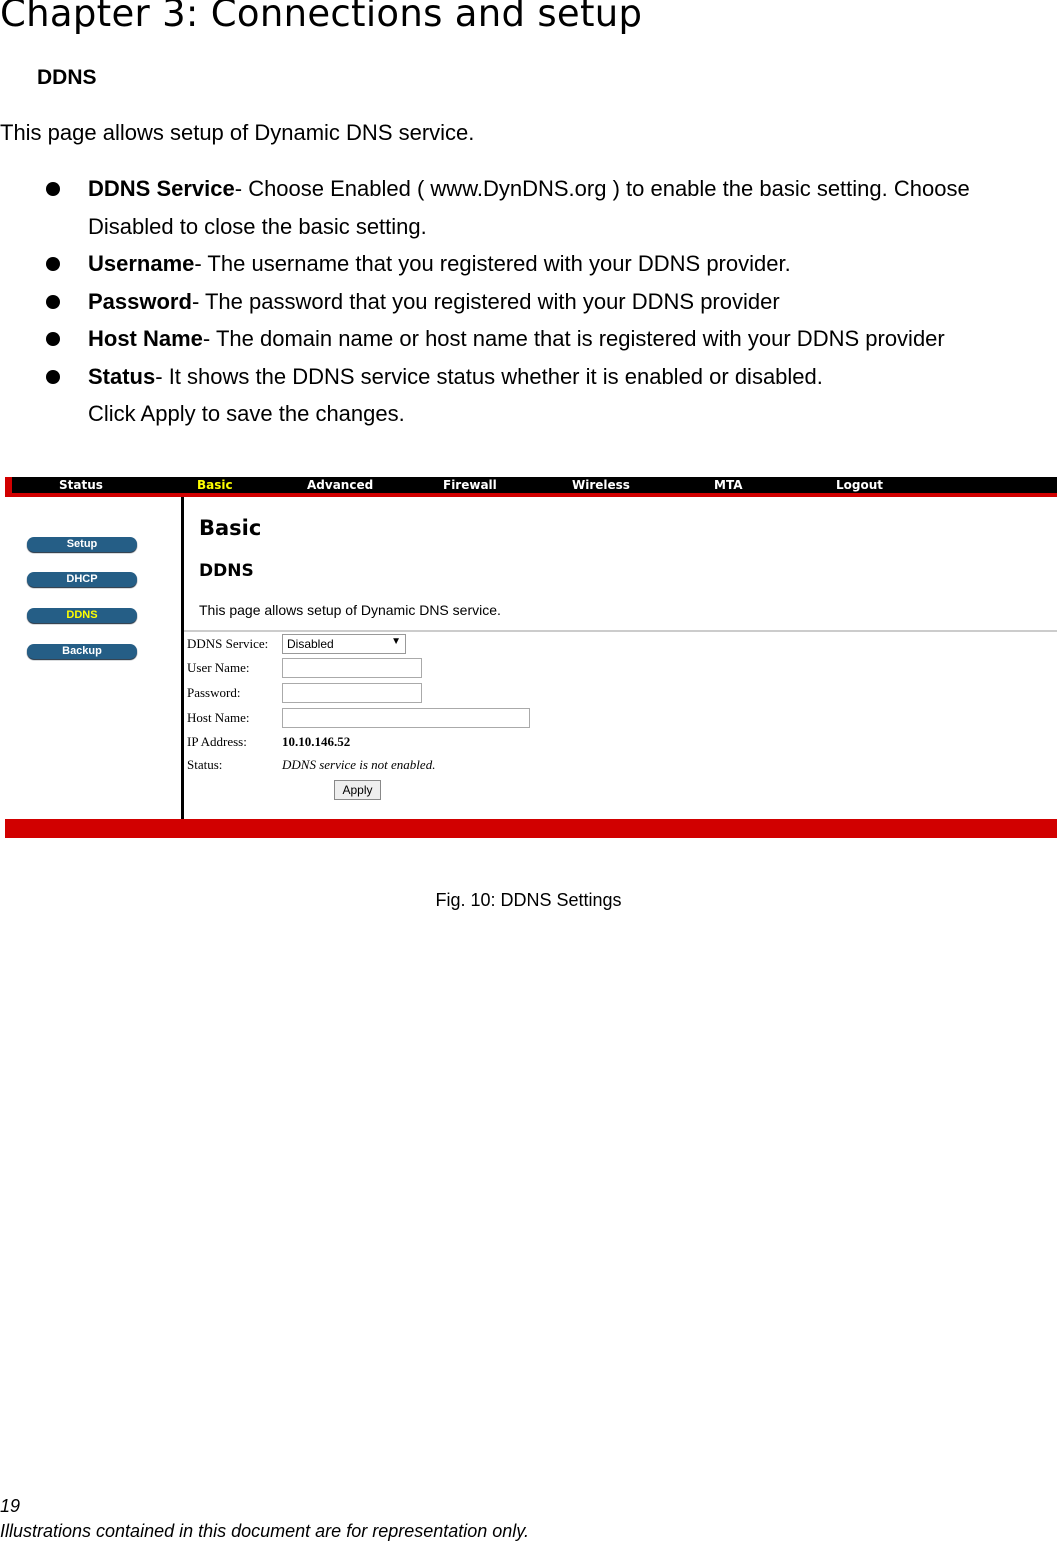 The image size is (1057, 1544). I want to click on sidebar: Setup DHCP DDNS Backup, so click(93, 658).